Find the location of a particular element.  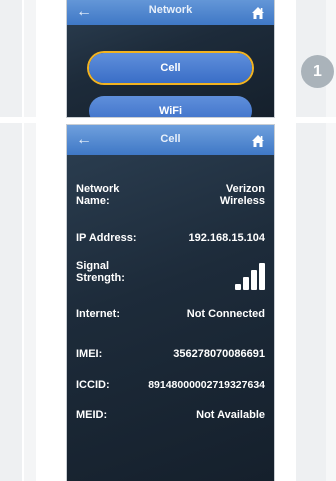

step-badge: 1 is located at coordinates (317, 71).